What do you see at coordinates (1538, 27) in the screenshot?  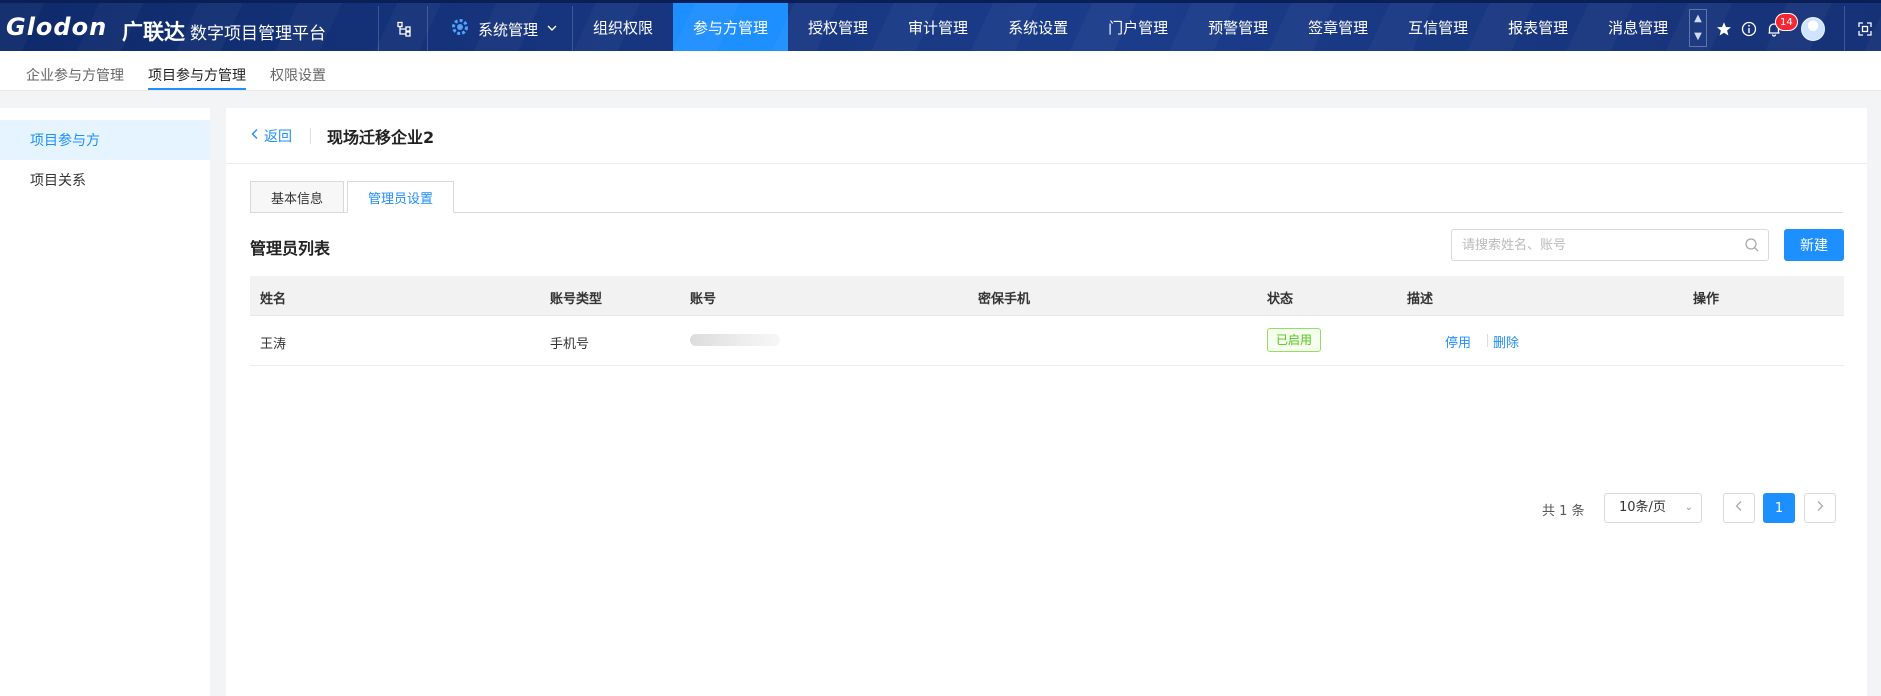 I see `nav-item-reports: 报表管理` at bounding box center [1538, 27].